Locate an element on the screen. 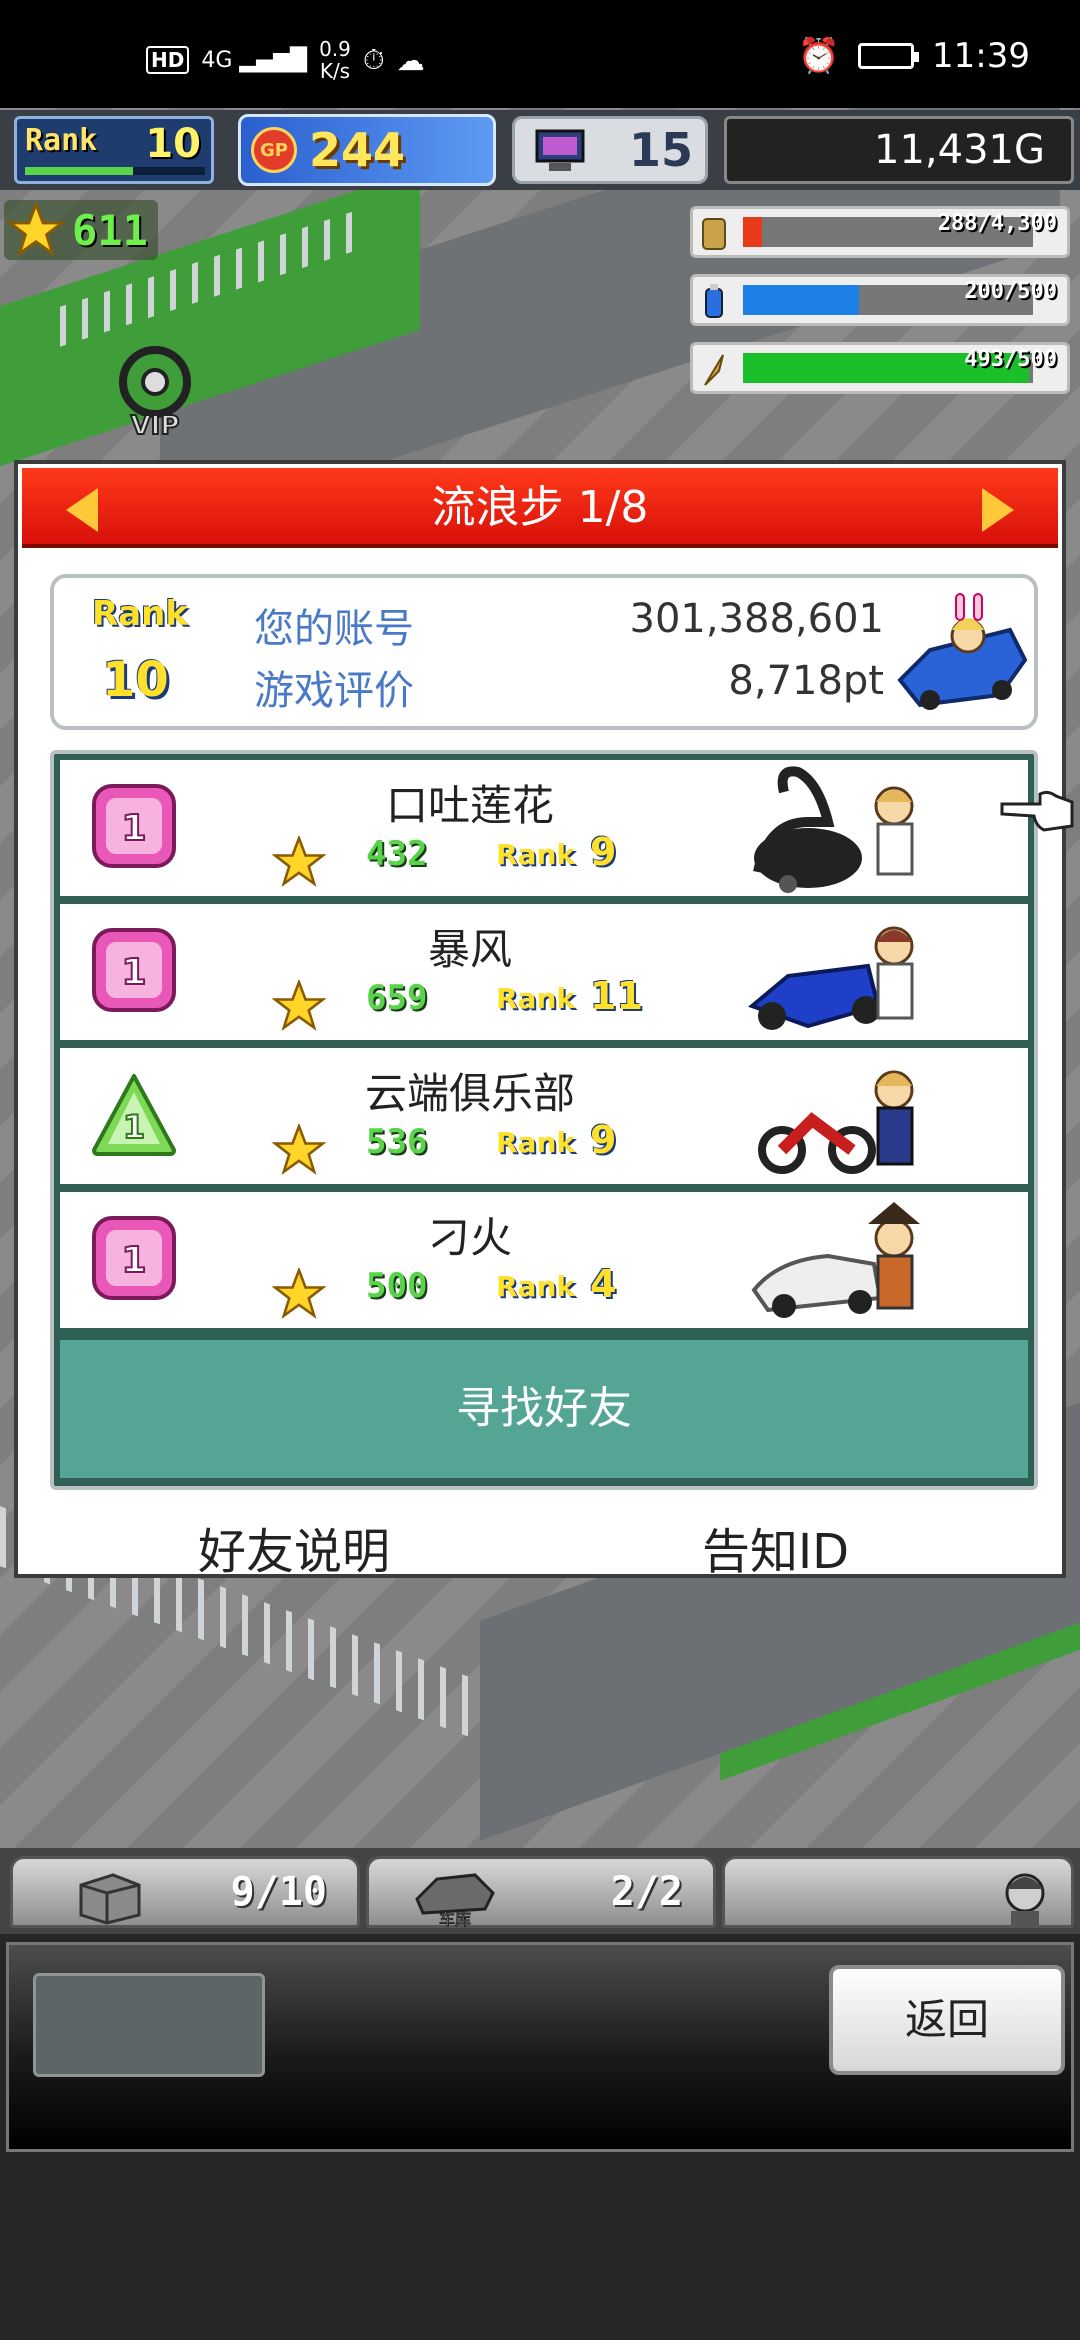  friend-name: 暴风 is located at coordinates (469, 949).